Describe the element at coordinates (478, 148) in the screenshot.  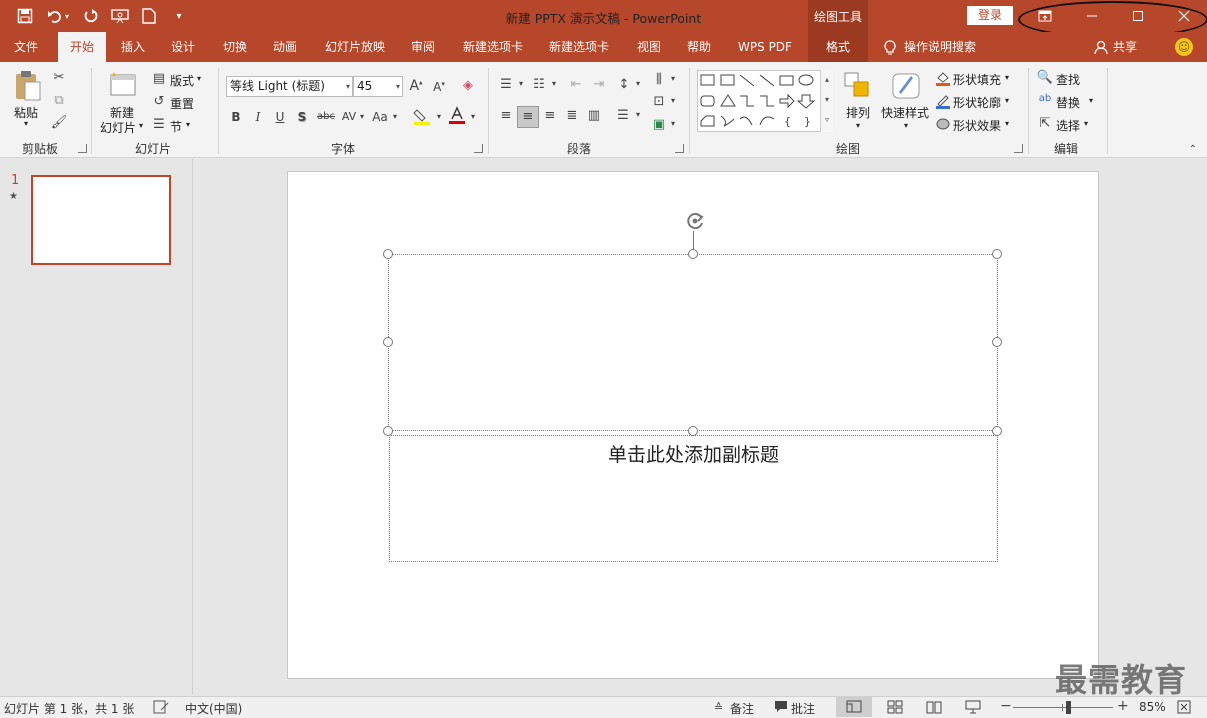
I see `font-launcher-icon` at that location.